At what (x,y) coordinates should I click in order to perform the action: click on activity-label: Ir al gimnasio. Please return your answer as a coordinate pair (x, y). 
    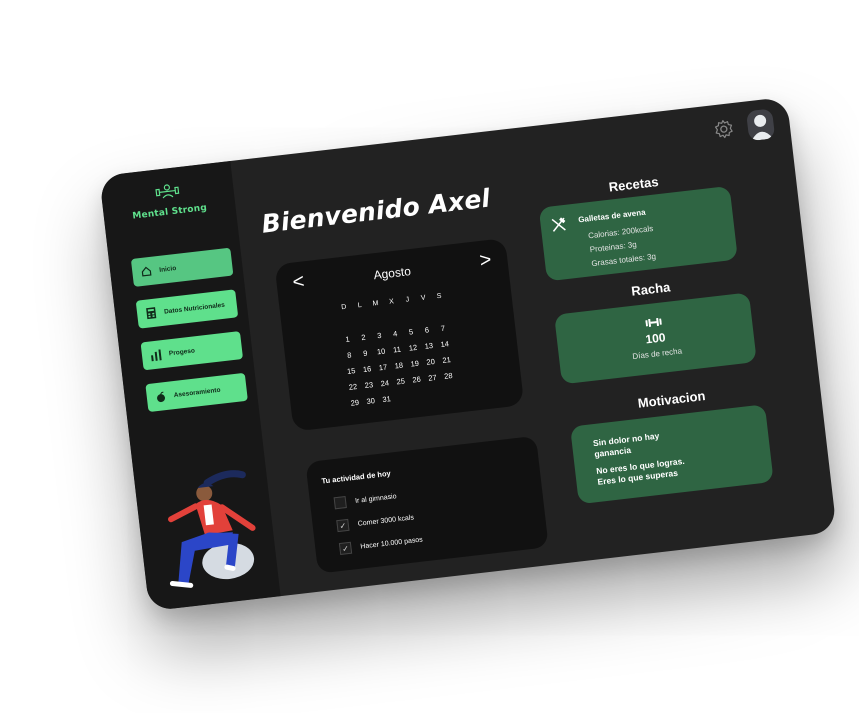
    Looking at the image, I should click on (375, 498).